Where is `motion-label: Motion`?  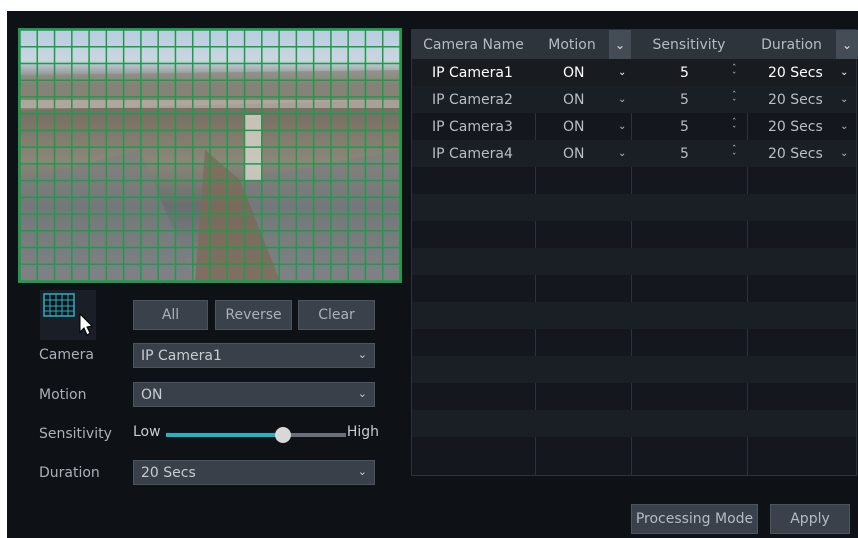 motion-label: Motion is located at coordinates (63, 395).